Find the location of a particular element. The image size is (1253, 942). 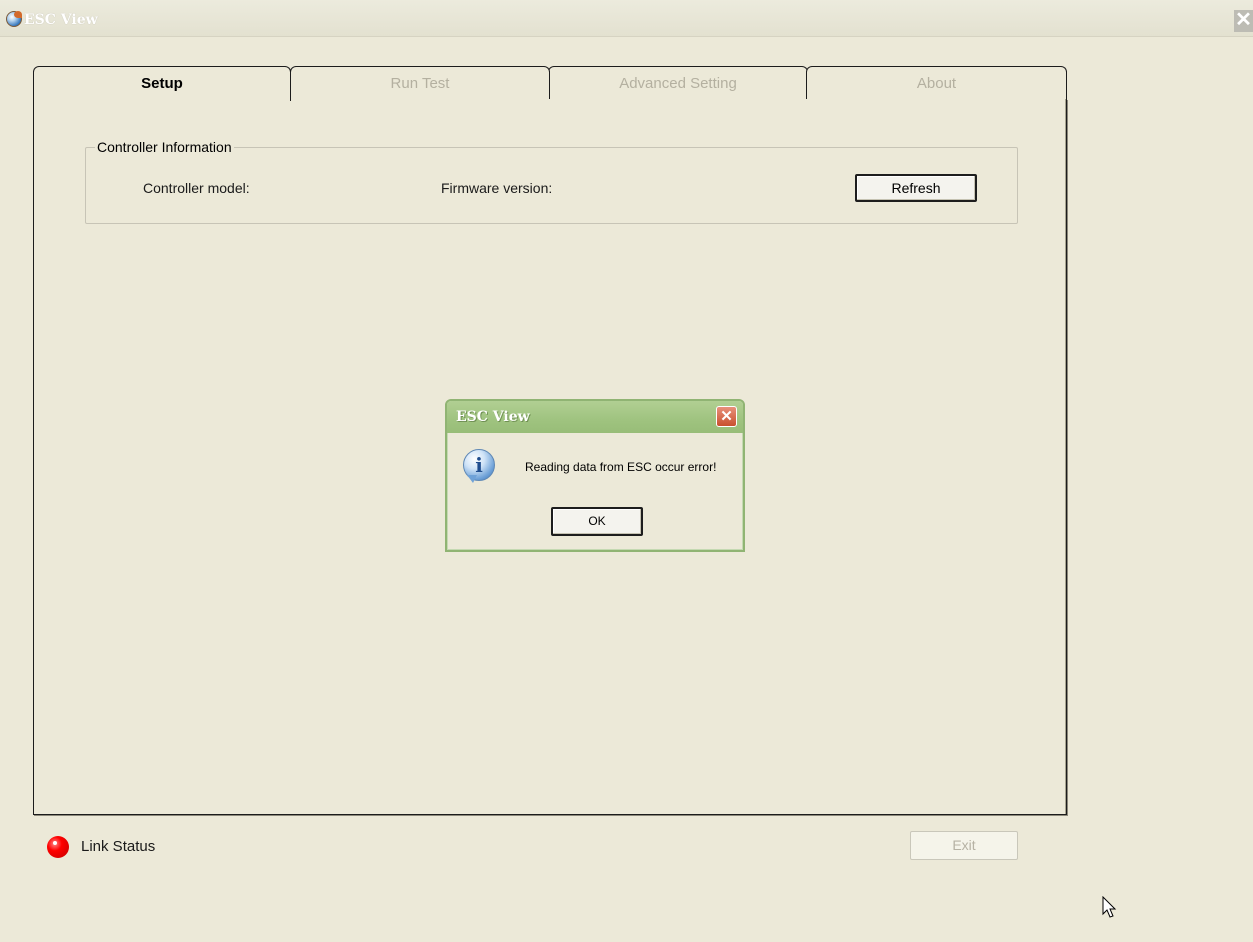

window-title: ESC View is located at coordinates (61, 20).